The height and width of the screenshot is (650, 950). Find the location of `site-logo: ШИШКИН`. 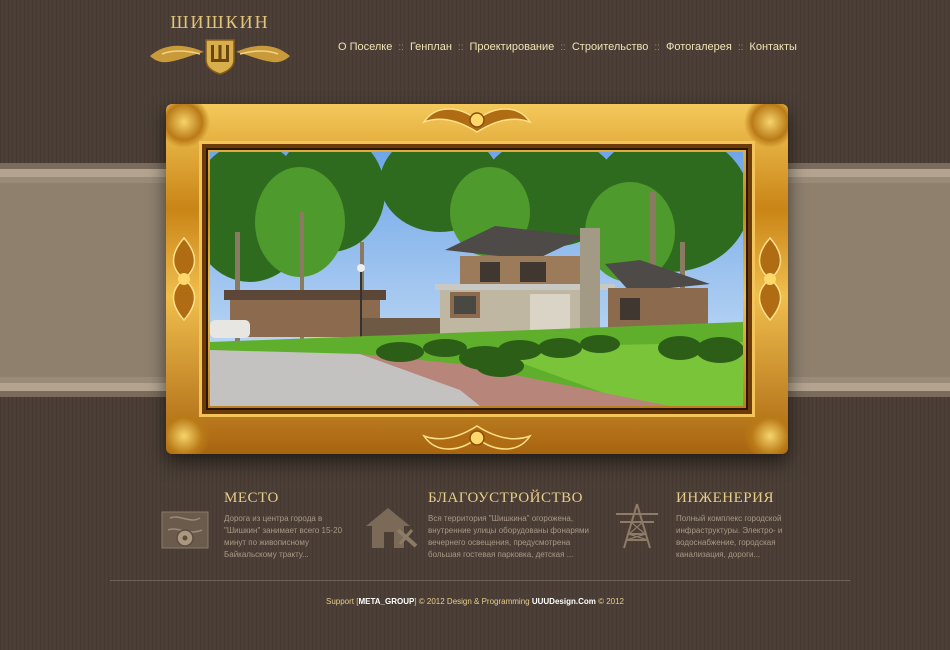

site-logo: ШИШКИН is located at coordinates (220, 43).